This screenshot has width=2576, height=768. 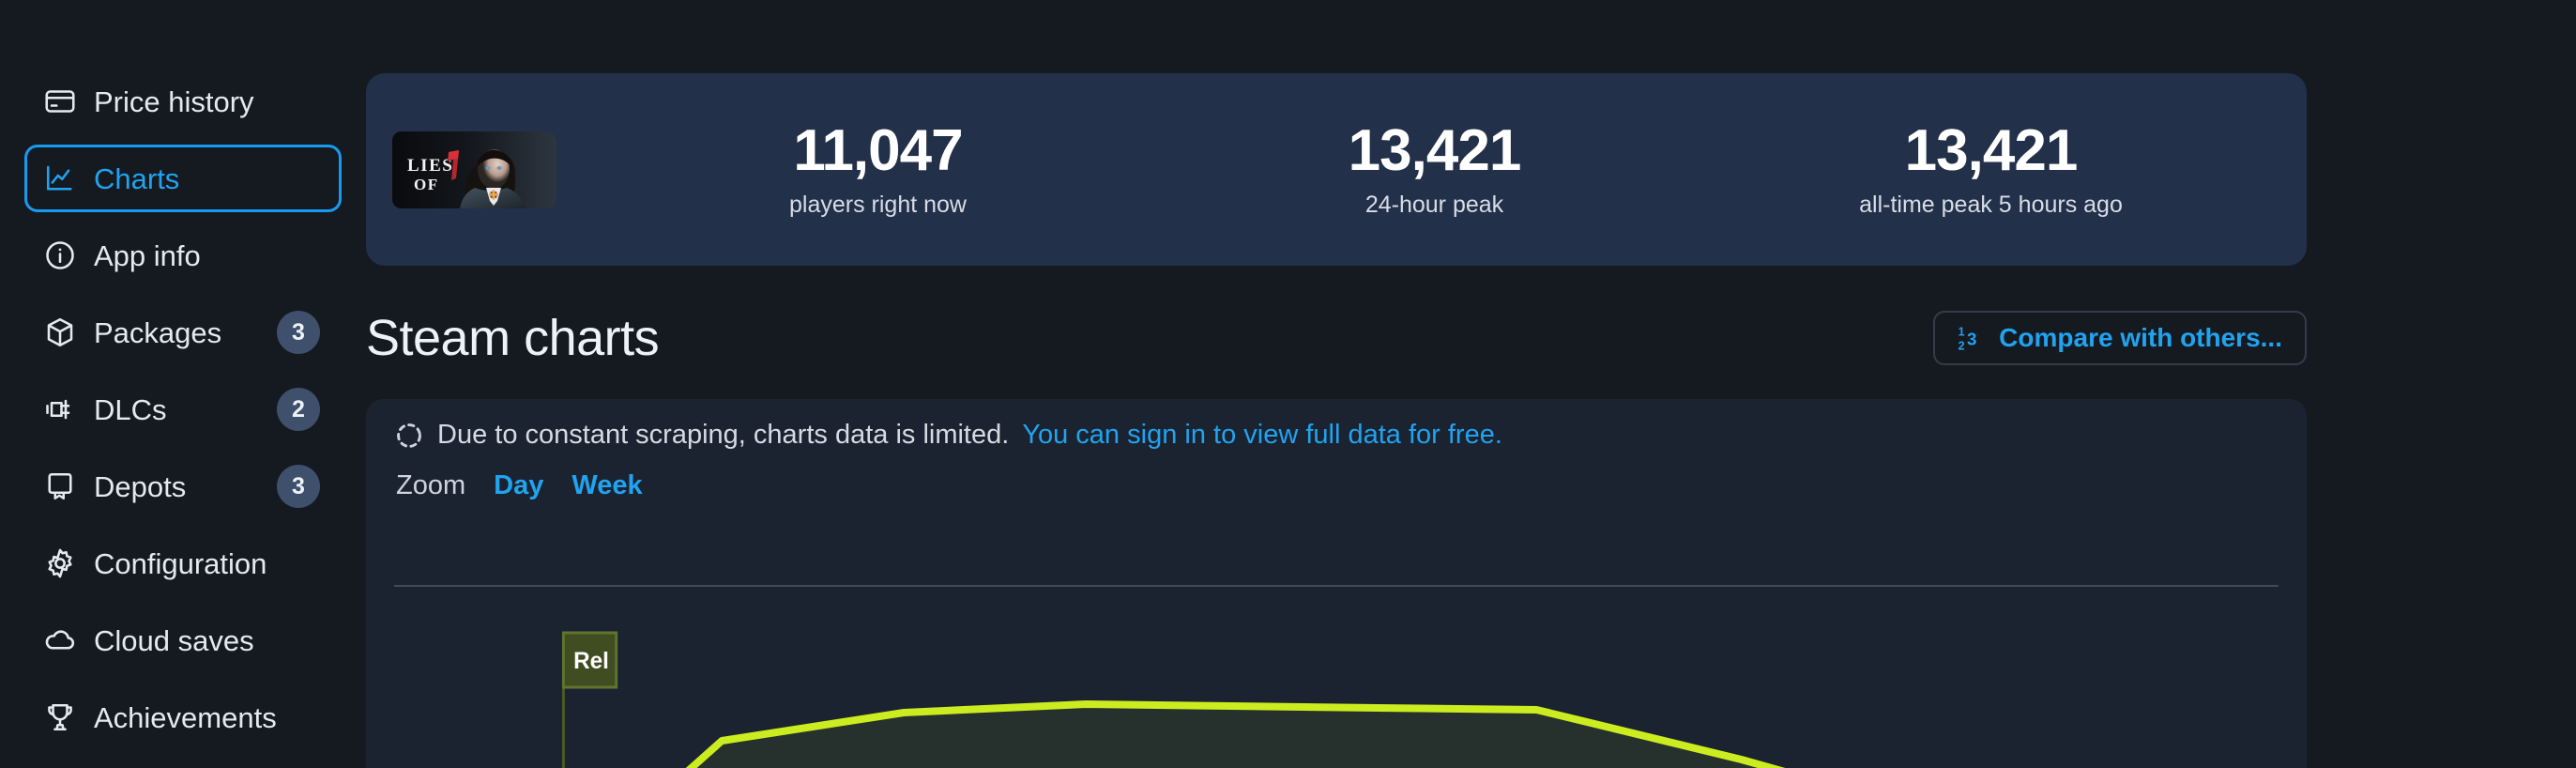 I want to click on zoom-option-day: Day, so click(x=518, y=486).